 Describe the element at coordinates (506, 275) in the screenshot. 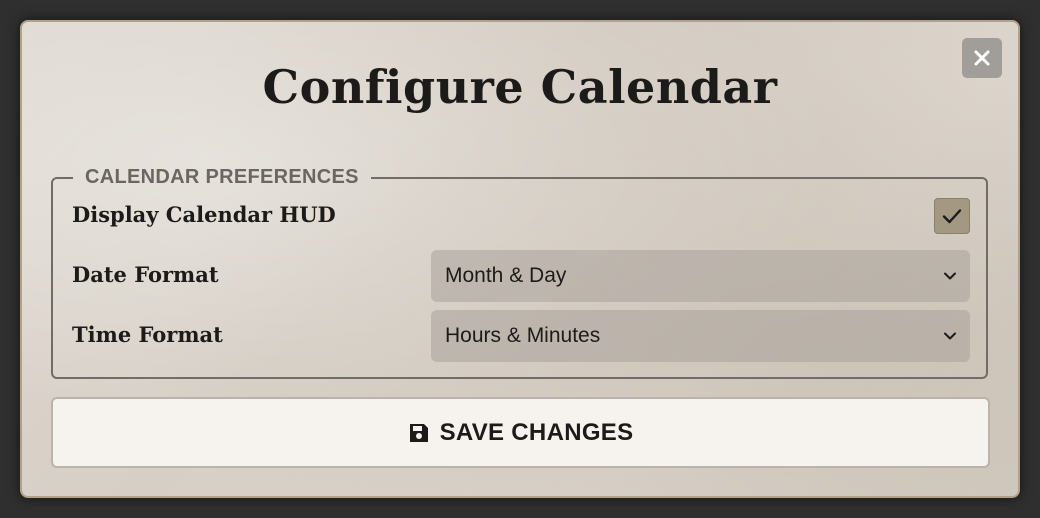

I see `date-format-value: Month & Day` at that location.